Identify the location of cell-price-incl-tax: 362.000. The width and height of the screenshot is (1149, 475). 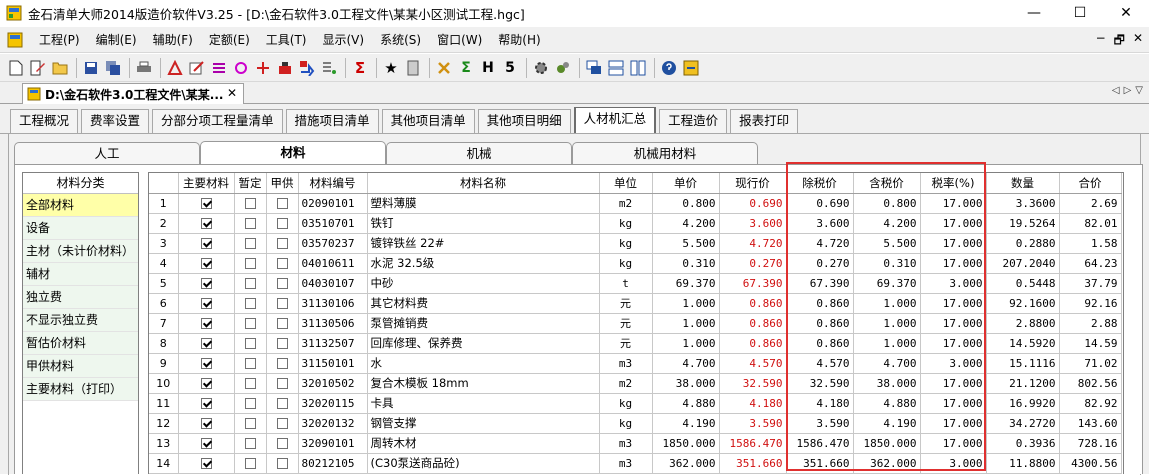
(887, 463).